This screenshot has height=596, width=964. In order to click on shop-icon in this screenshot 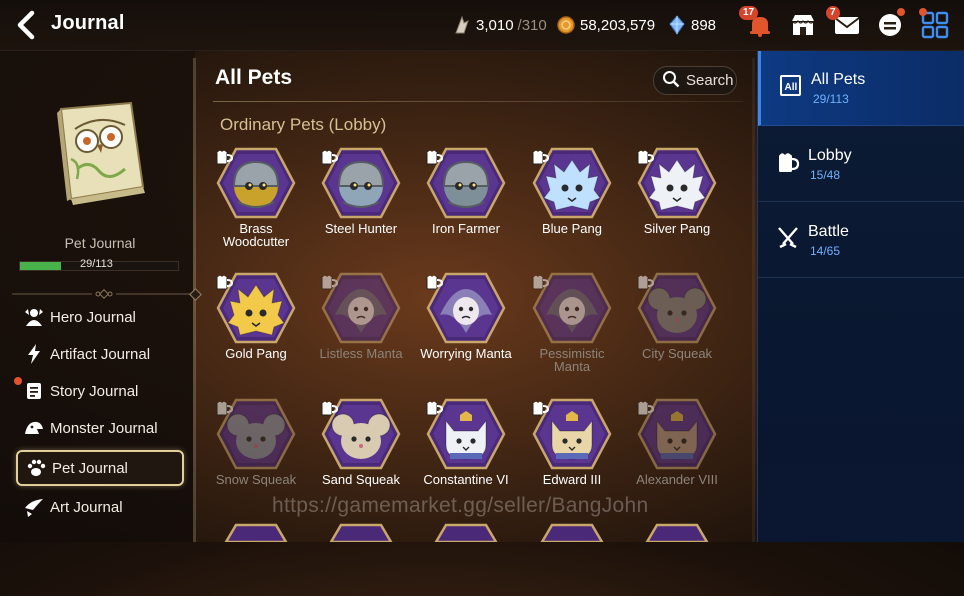, I will do `click(803, 25)`.